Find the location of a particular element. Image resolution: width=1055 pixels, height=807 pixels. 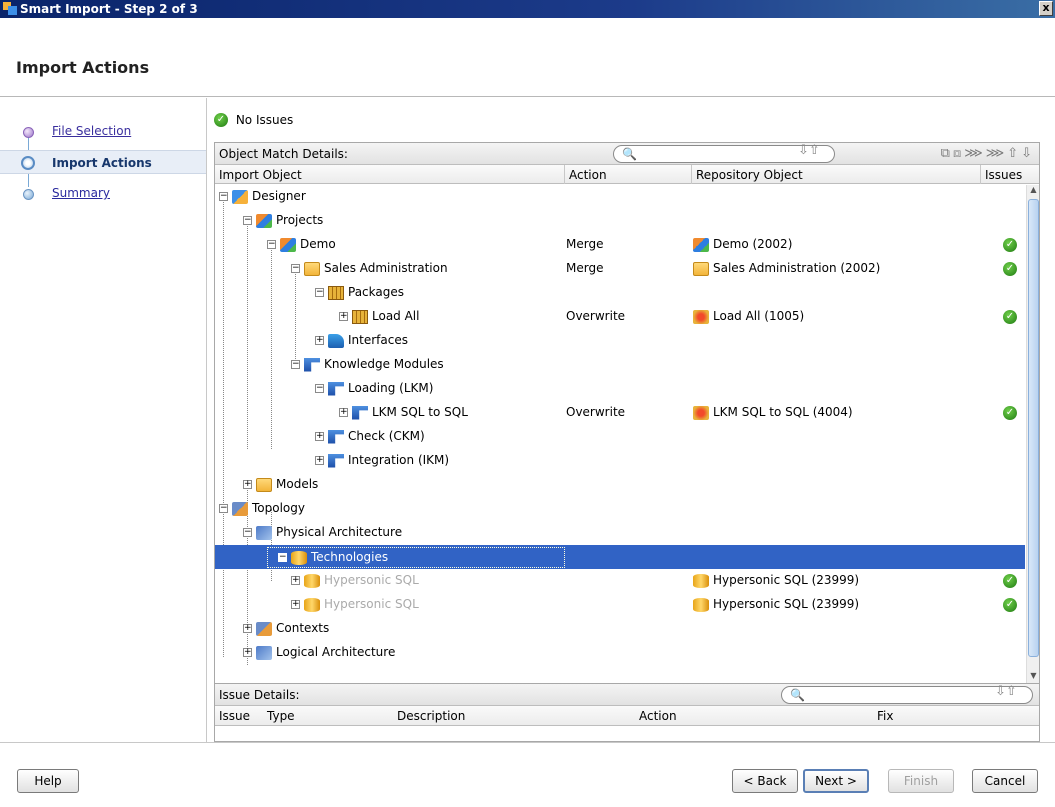

tree-row: + Load All Overwrite Load All (1005) ✓ is located at coordinates (620, 317).